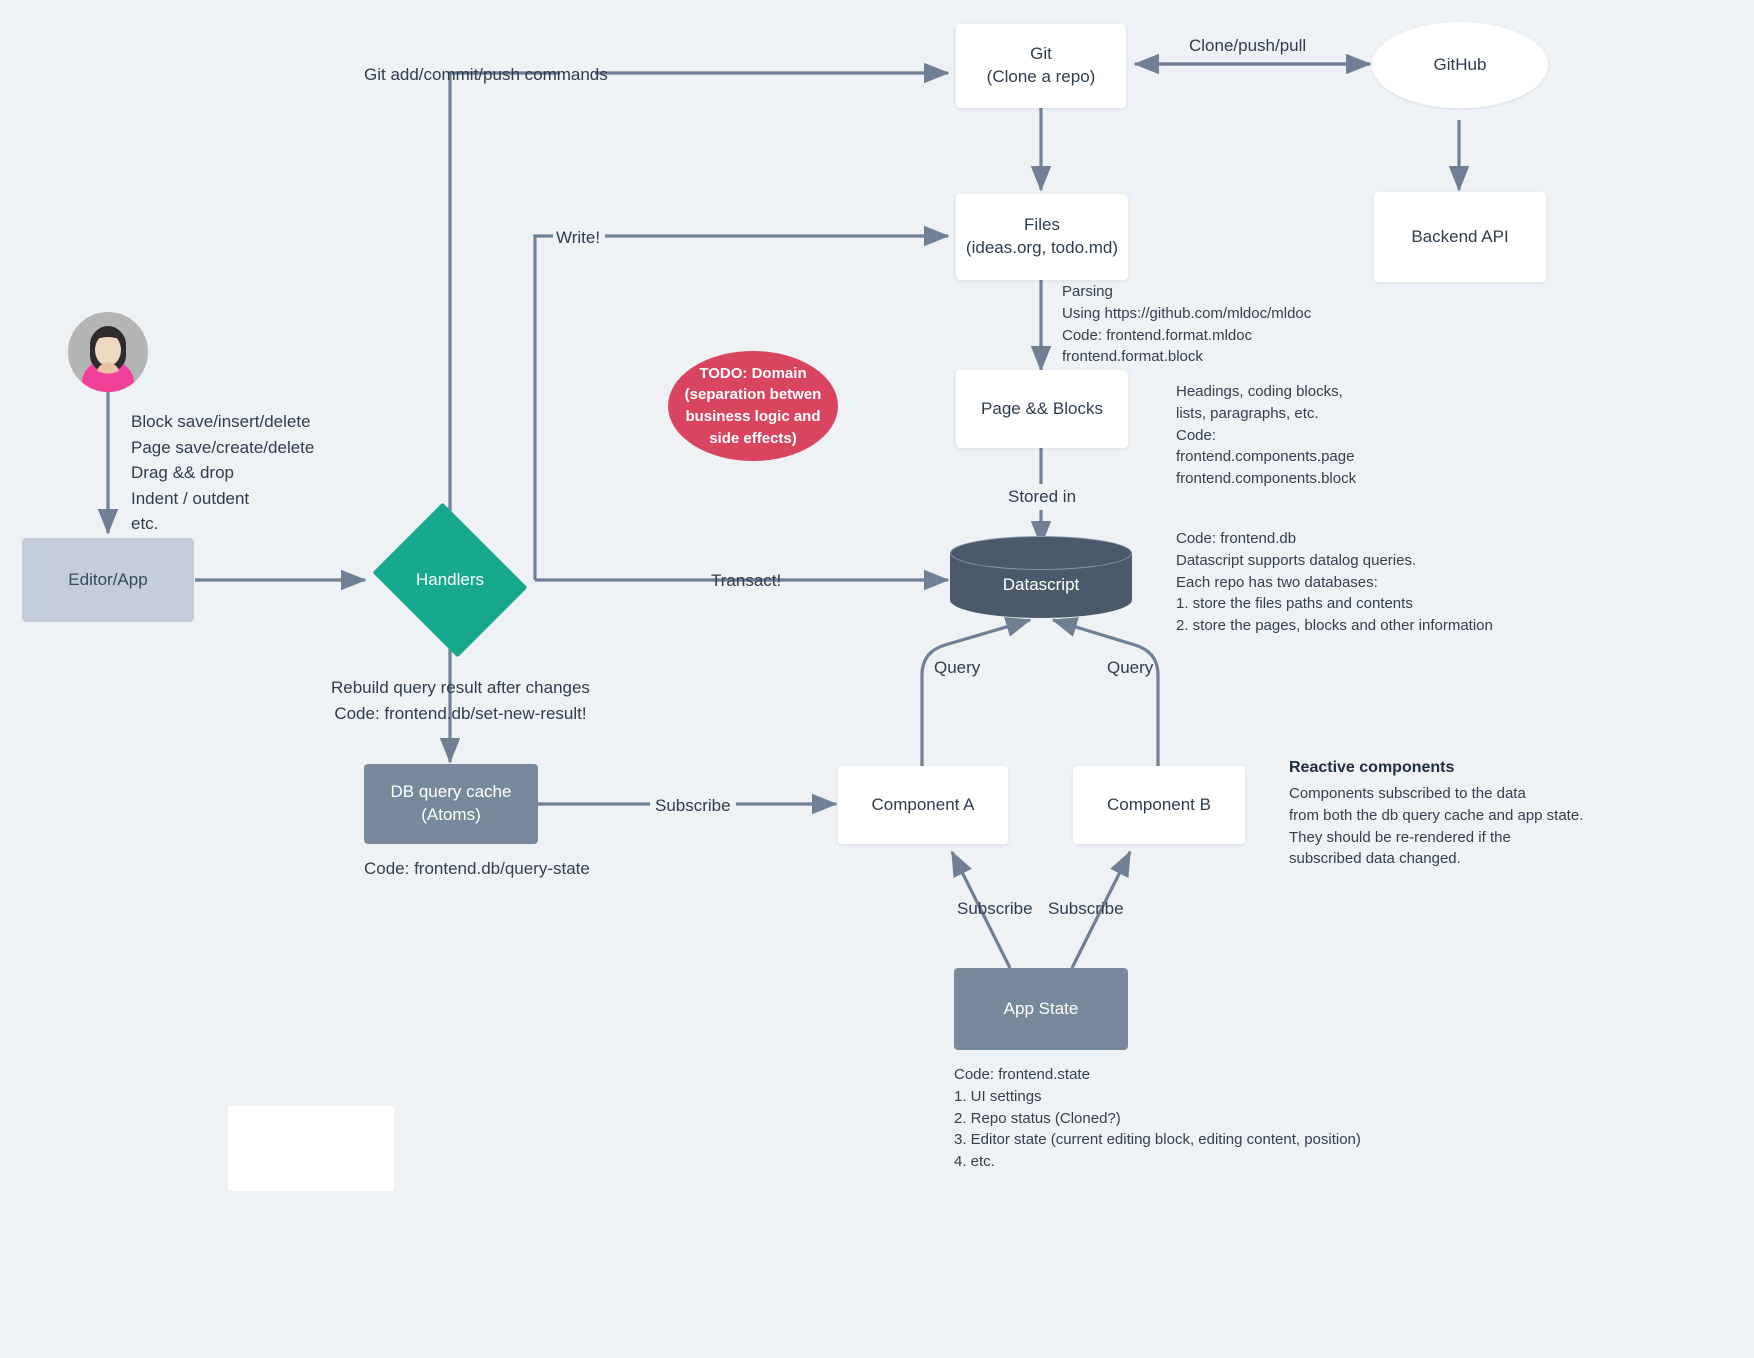  I want to click on node-component-a: Component A, so click(923, 805).